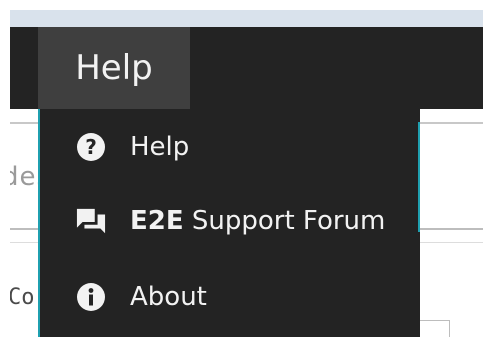 This screenshot has width=483, height=337. What do you see at coordinates (168, 297) in the screenshot?
I see `menu-item-about-label: About` at bounding box center [168, 297].